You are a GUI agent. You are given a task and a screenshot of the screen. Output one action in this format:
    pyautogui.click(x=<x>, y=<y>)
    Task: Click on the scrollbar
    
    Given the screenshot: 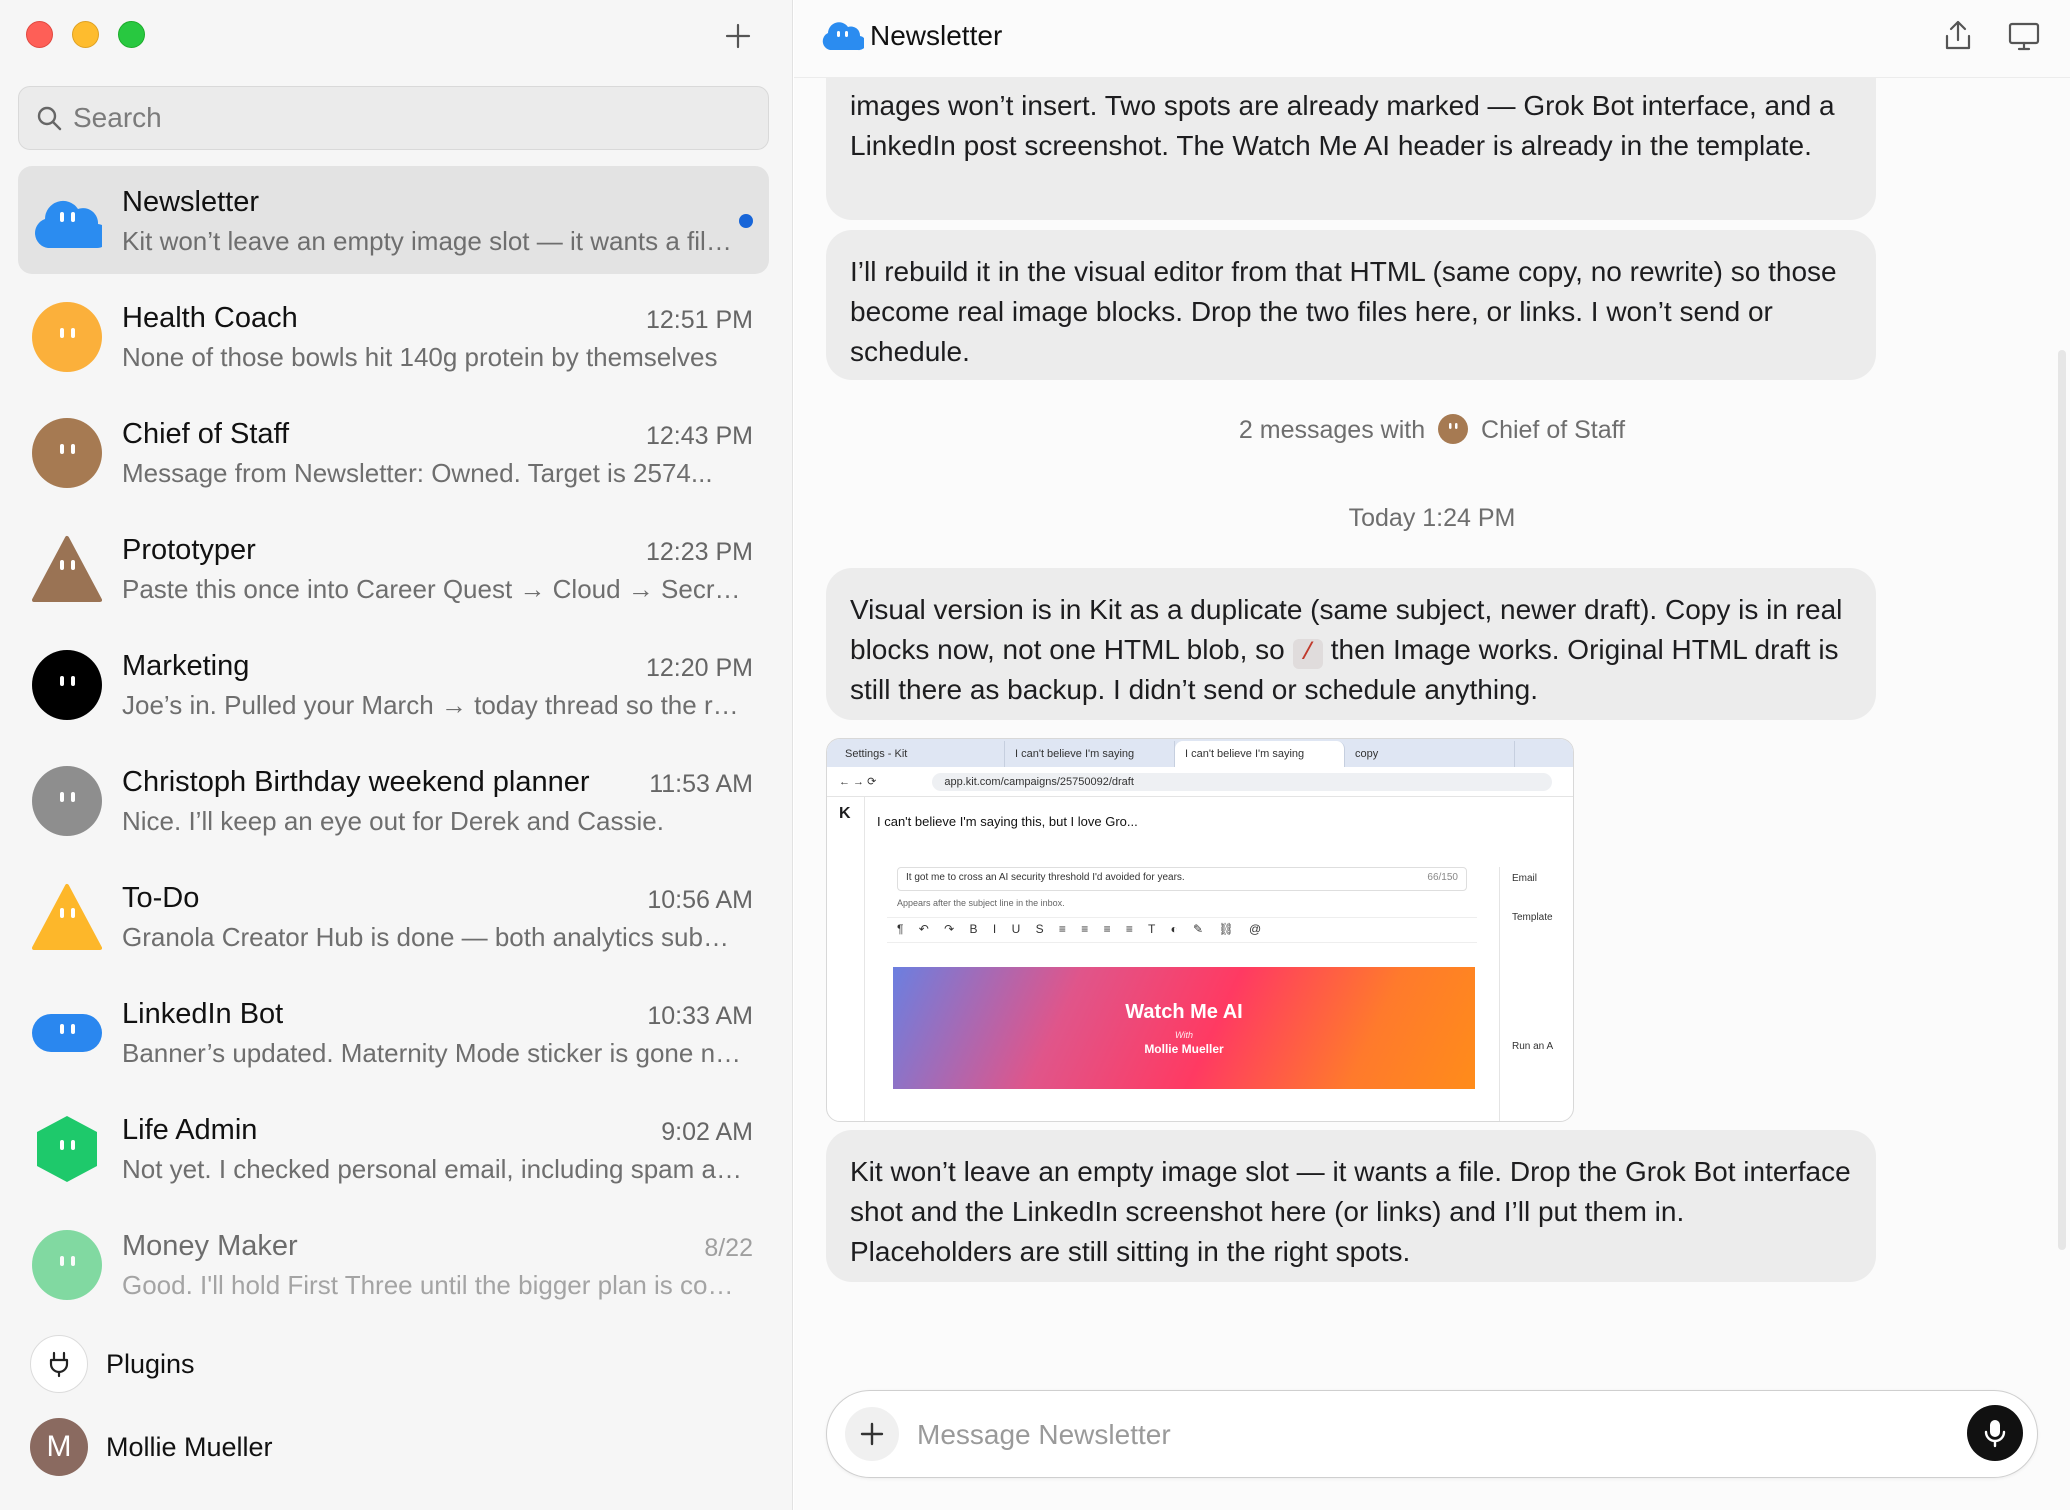 What is the action you would take?
    pyautogui.click(x=2062, y=800)
    